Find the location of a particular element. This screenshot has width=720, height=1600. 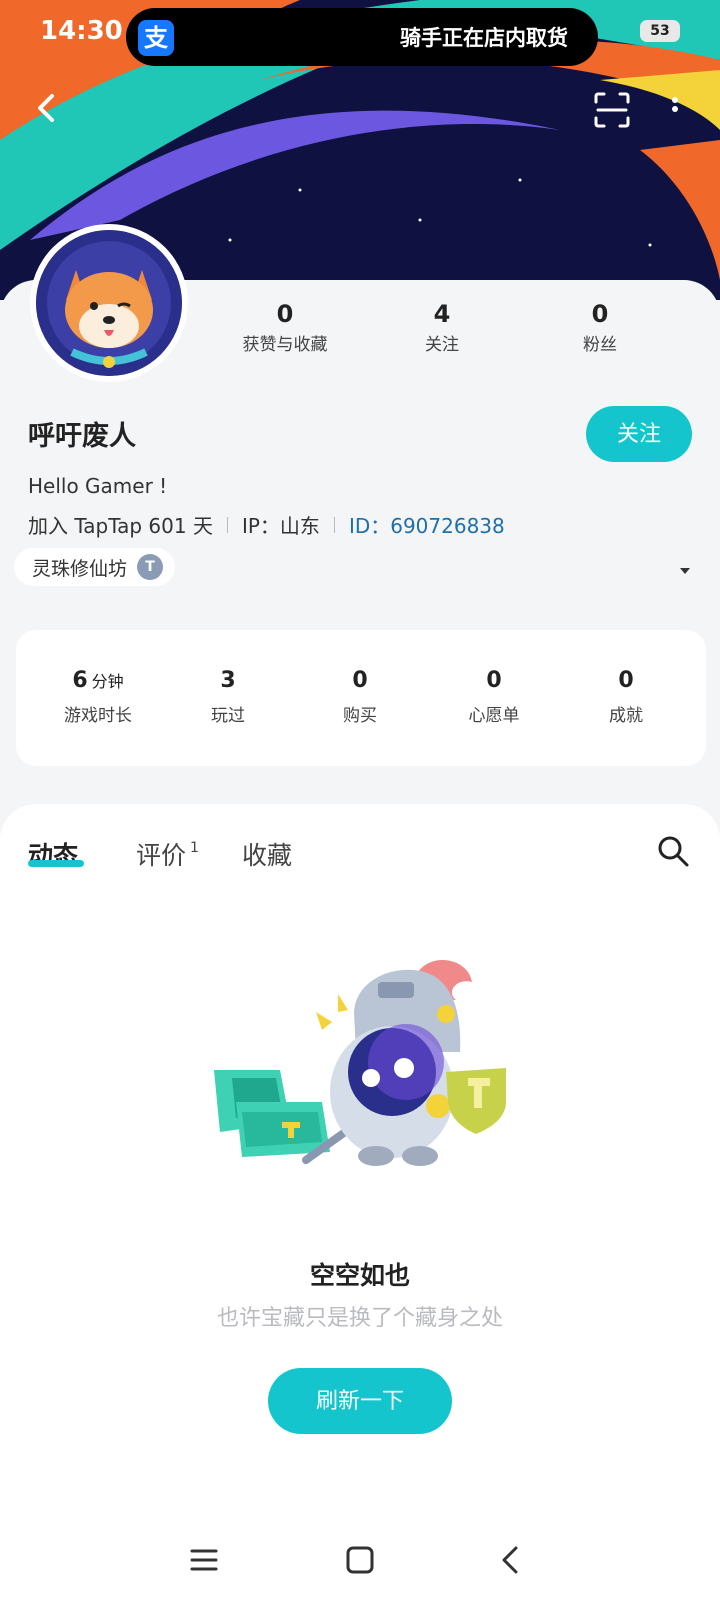

stat-followers-value: 0 is located at coordinates (600, 314).